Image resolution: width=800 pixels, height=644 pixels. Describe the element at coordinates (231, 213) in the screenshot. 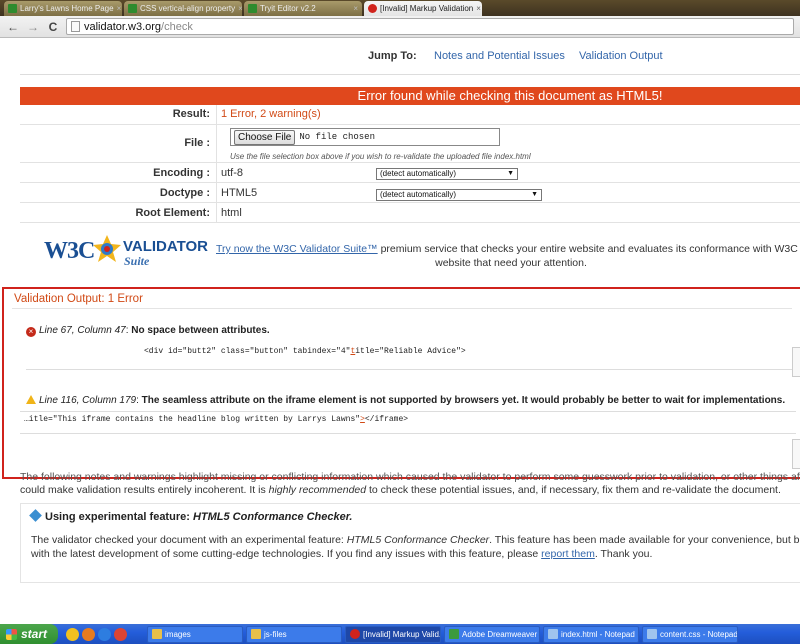

I see `root-element-value: html` at that location.